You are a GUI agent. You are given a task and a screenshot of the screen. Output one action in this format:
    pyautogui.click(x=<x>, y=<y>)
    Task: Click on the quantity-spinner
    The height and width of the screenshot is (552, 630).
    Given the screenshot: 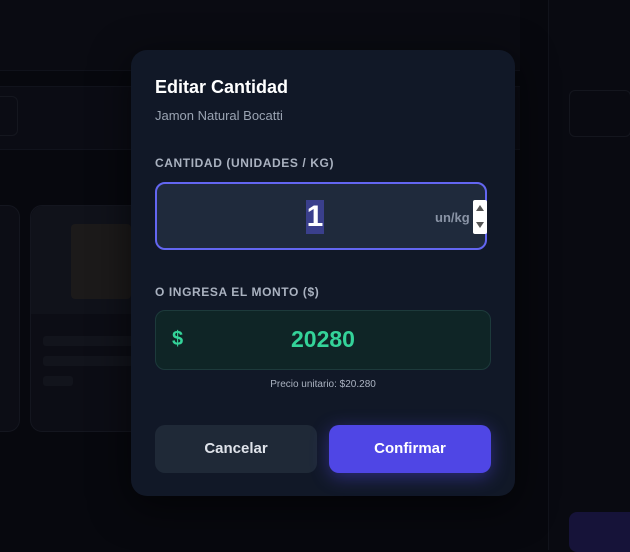 What is the action you would take?
    pyautogui.click(x=480, y=217)
    